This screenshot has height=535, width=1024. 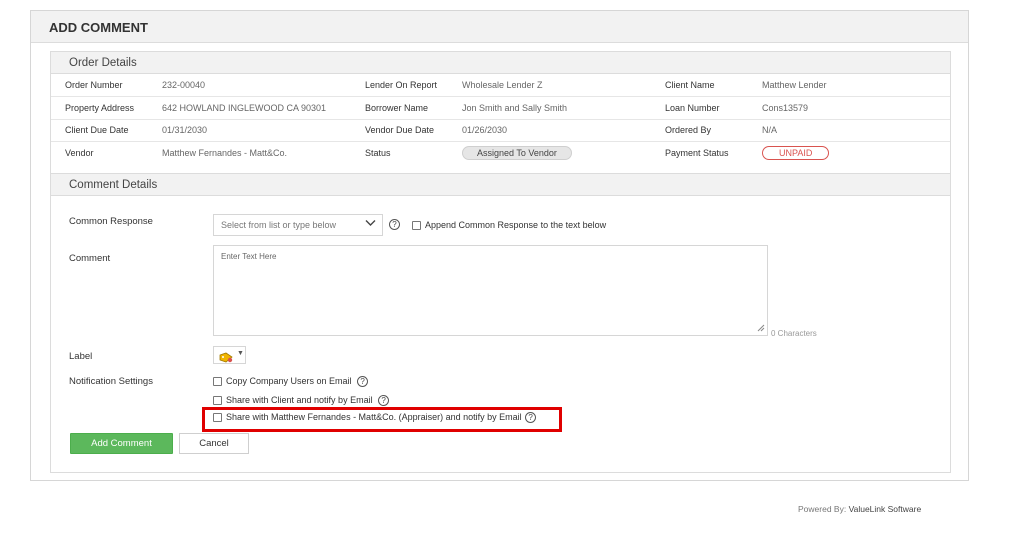 What do you see at coordinates (225, 153) in the screenshot?
I see `vendor-value: Matthew Fernandes - Matt&Co.` at bounding box center [225, 153].